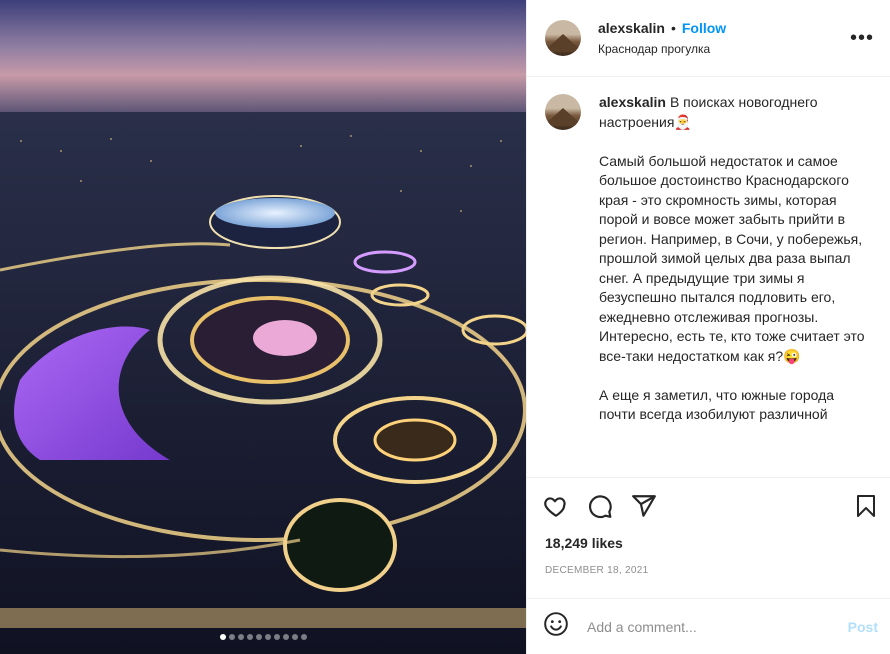 The image size is (890, 654). Describe the element at coordinates (866, 506) in the screenshot. I see `bookmark-icon` at that location.